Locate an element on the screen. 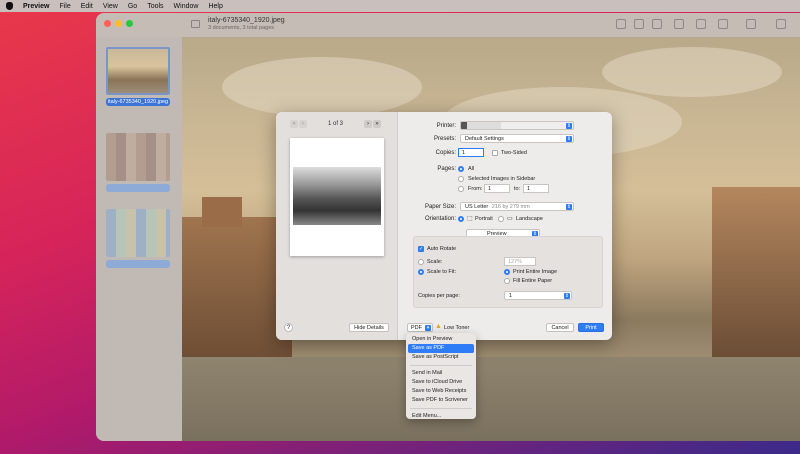 This screenshot has height=454, width=800. scale-to-fit-radio is located at coordinates (421, 272).